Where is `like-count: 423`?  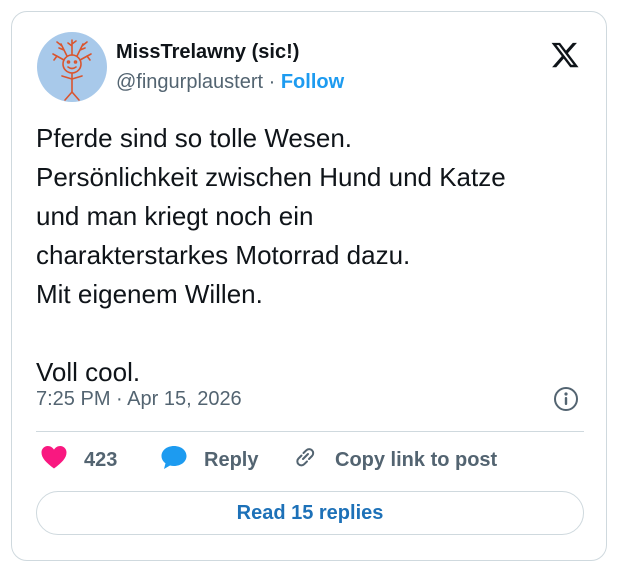
like-count: 423 is located at coordinates (101, 459).